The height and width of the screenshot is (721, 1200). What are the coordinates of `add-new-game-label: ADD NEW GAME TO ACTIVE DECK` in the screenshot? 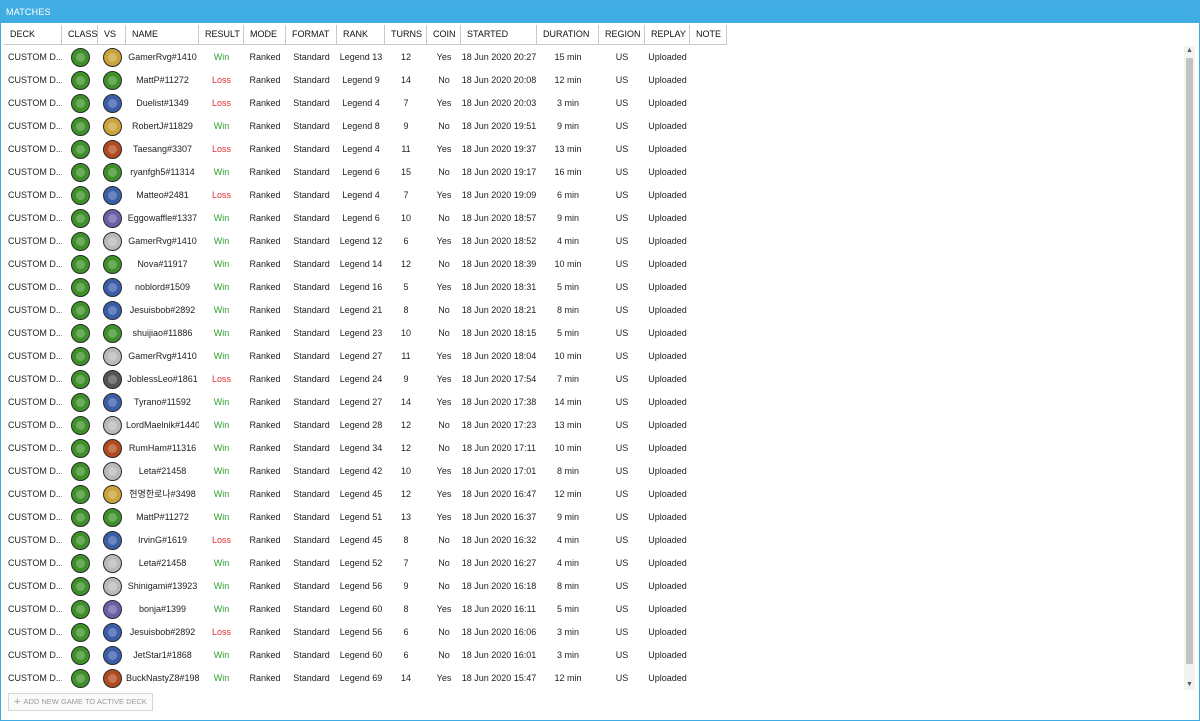 It's located at (85, 701).